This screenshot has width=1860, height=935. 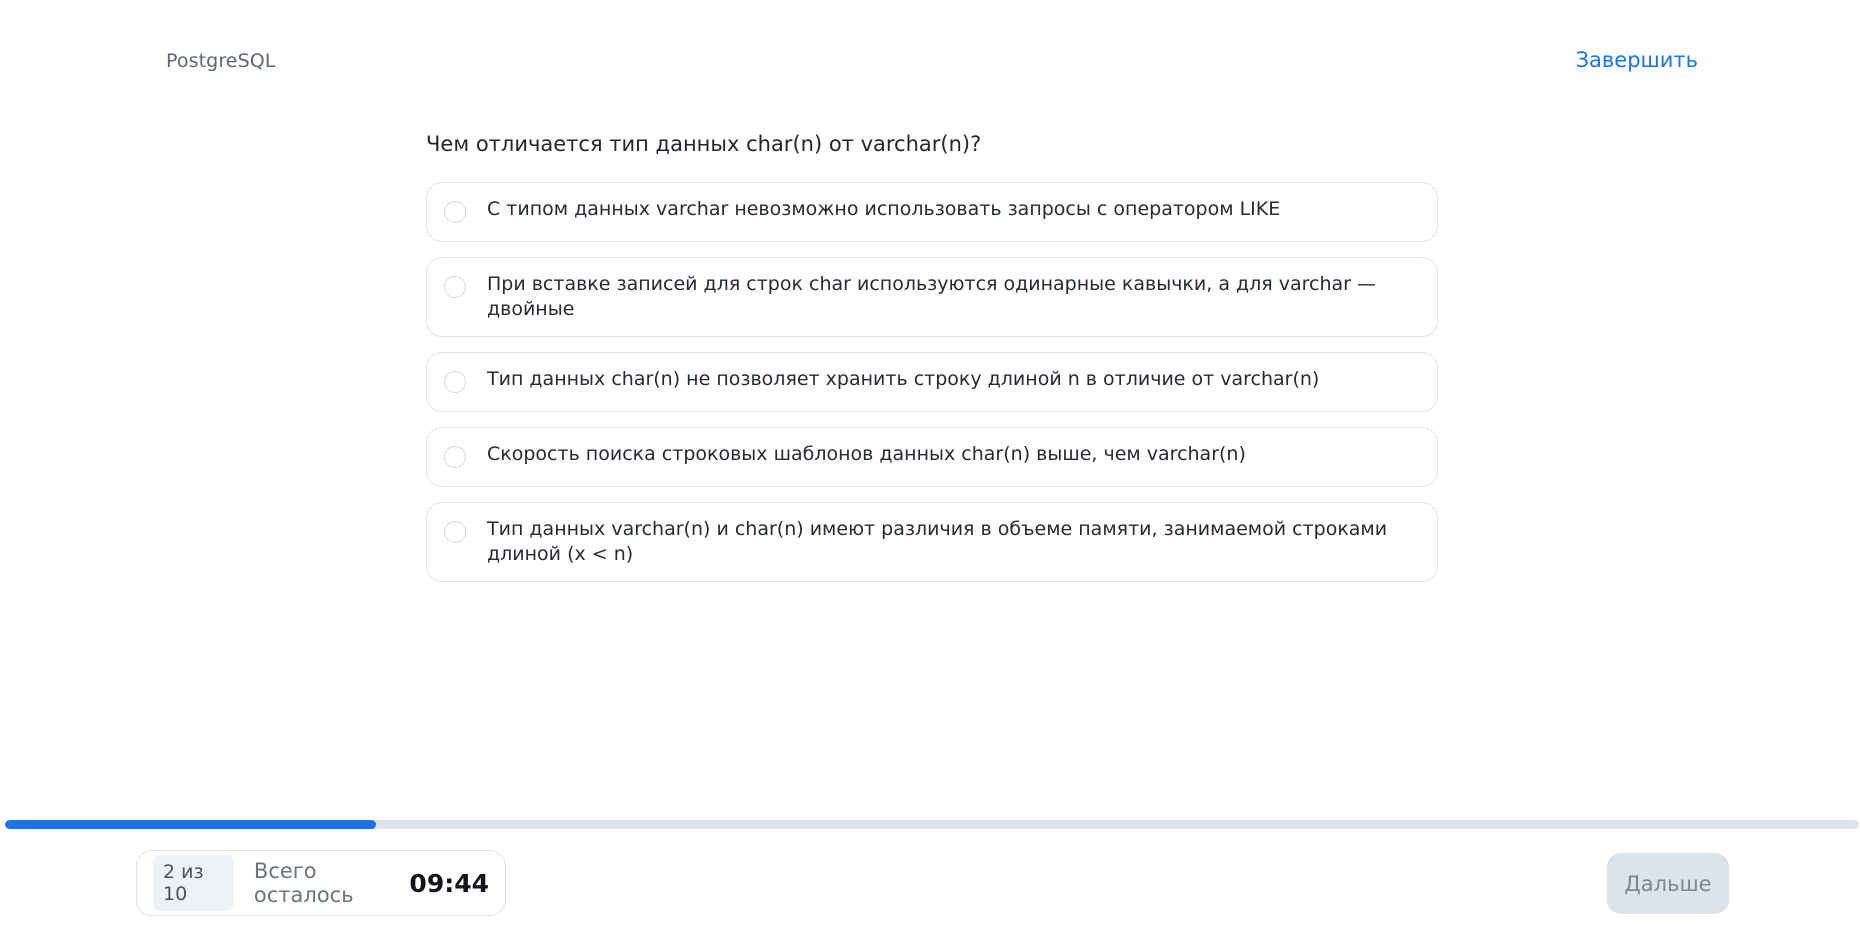 What do you see at coordinates (449, 883) in the screenshot?
I see `countdown-timer: 09:44` at bounding box center [449, 883].